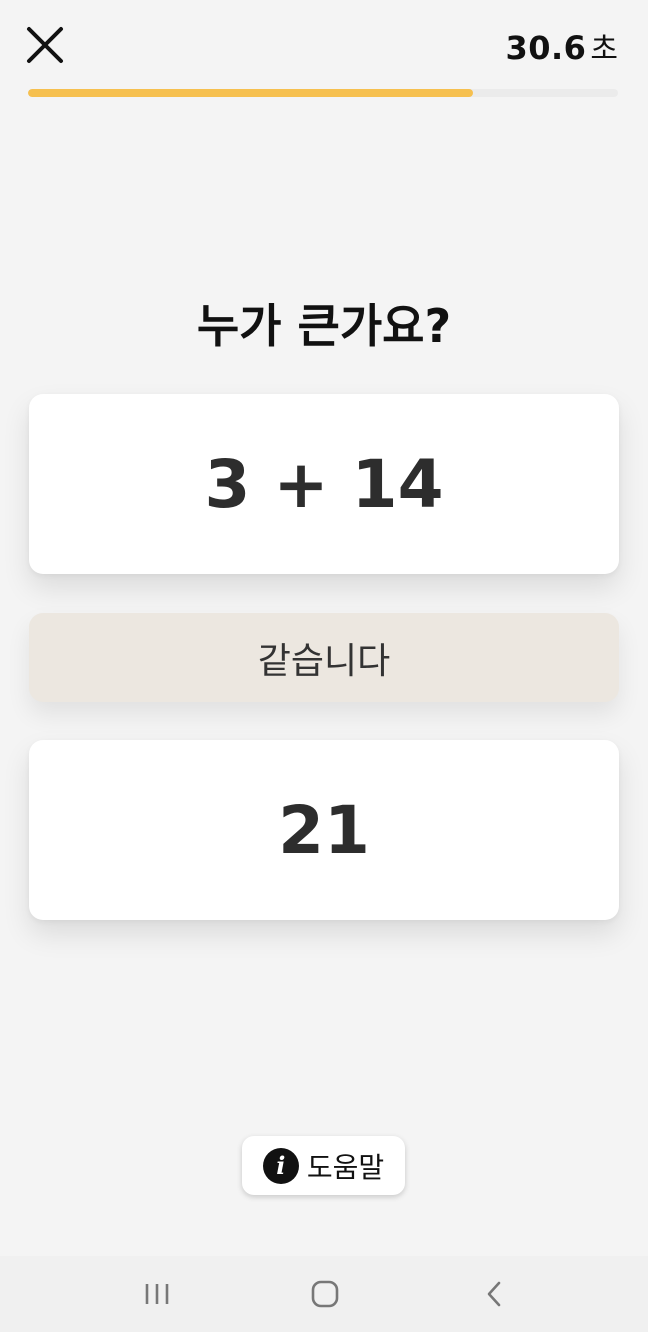 This screenshot has height=1332, width=648. I want to click on close-icon, so click(45, 45).